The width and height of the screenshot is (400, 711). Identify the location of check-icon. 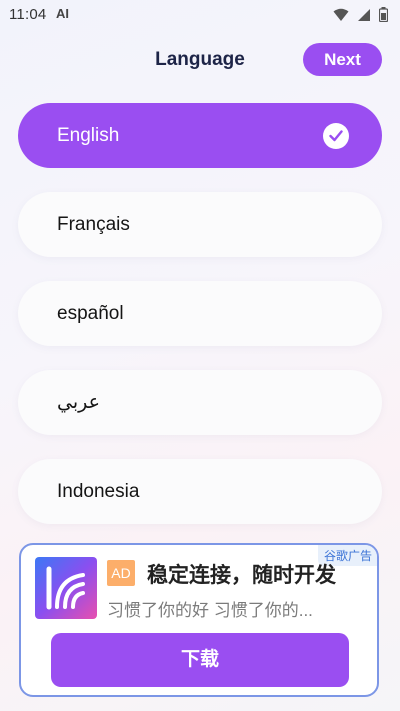
(336, 136).